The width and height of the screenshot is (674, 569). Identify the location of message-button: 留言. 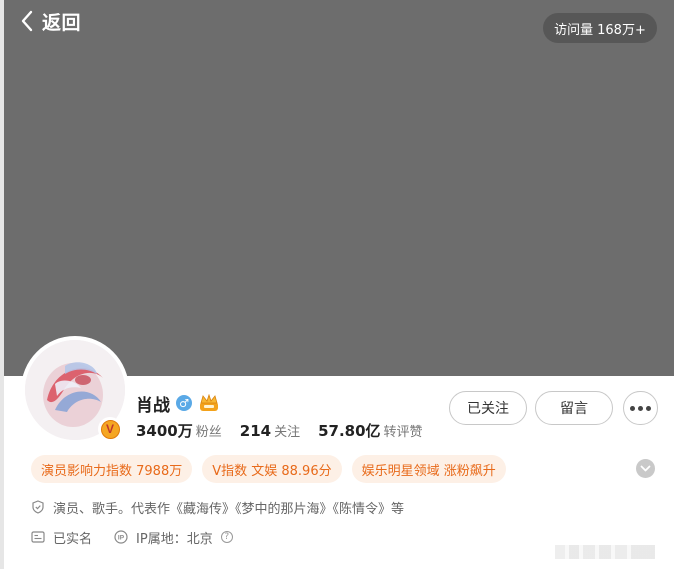
(574, 408).